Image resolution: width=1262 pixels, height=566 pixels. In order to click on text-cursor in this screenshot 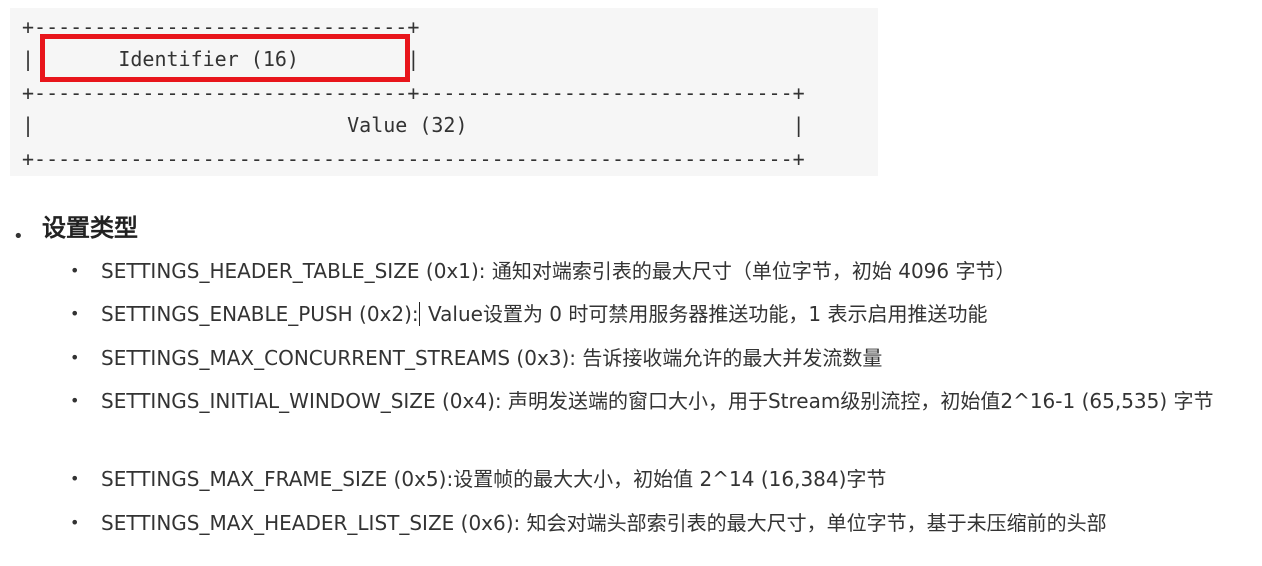, I will do `click(419, 314)`.